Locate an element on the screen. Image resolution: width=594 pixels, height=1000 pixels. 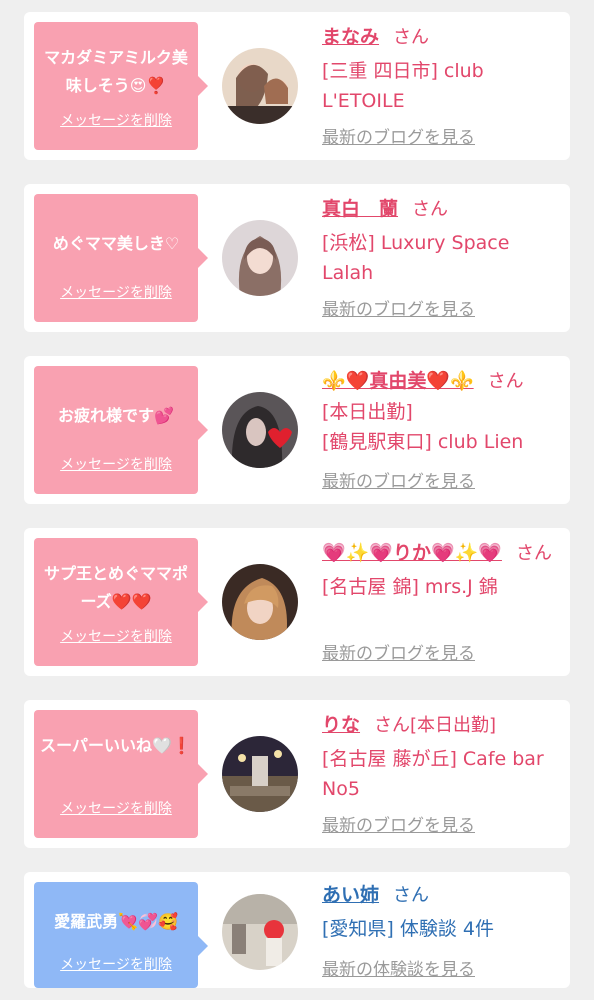
cast-name-link: まなみ is located at coordinates (350, 37).